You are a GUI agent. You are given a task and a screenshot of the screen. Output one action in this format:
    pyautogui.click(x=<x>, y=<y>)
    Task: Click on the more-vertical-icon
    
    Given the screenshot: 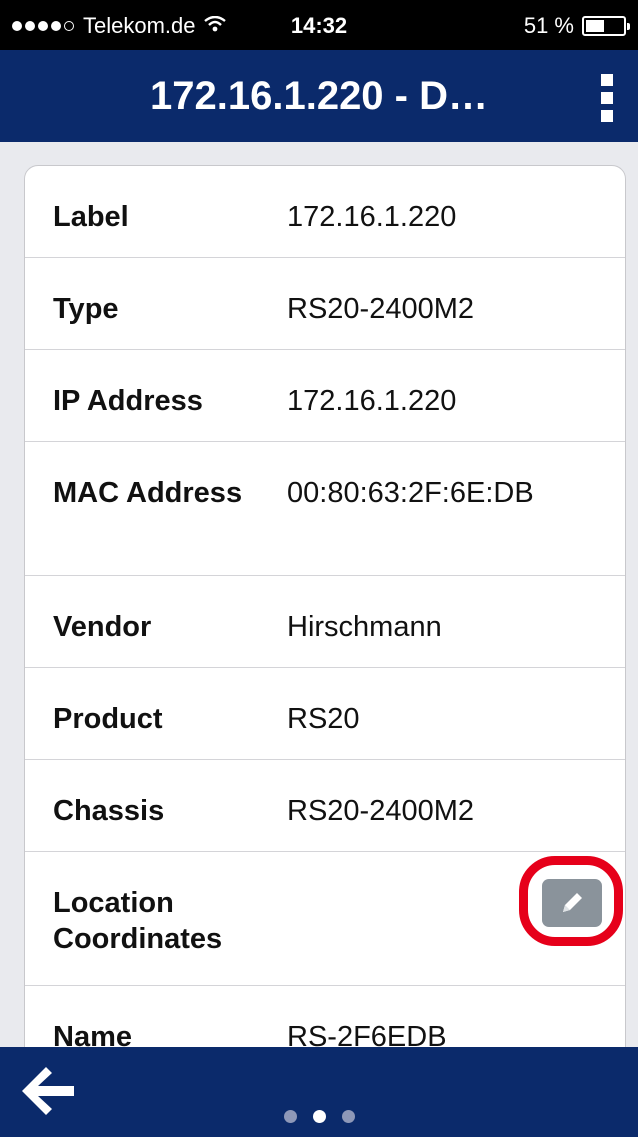 What is the action you would take?
    pyautogui.click(x=607, y=98)
    